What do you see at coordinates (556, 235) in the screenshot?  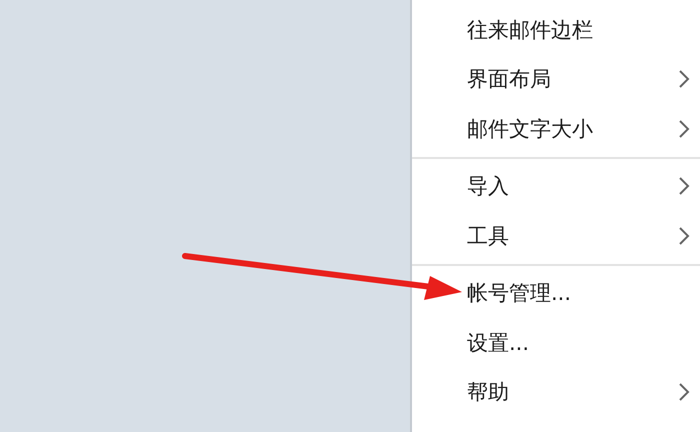 I see `menu-item: 工具` at bounding box center [556, 235].